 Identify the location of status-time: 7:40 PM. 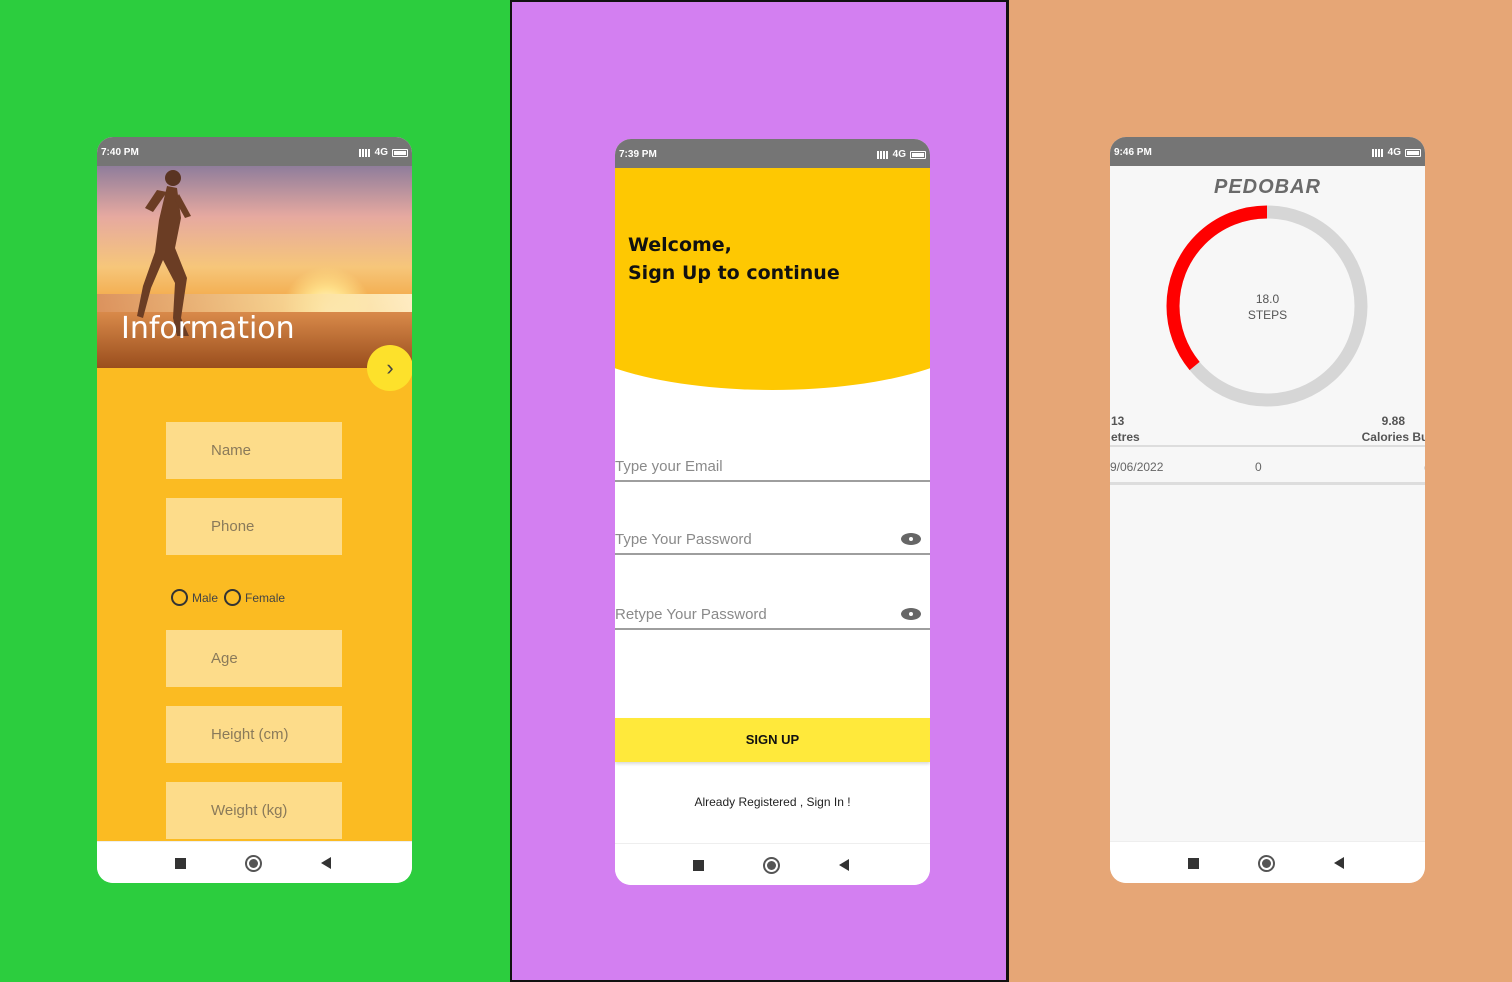
(120, 152).